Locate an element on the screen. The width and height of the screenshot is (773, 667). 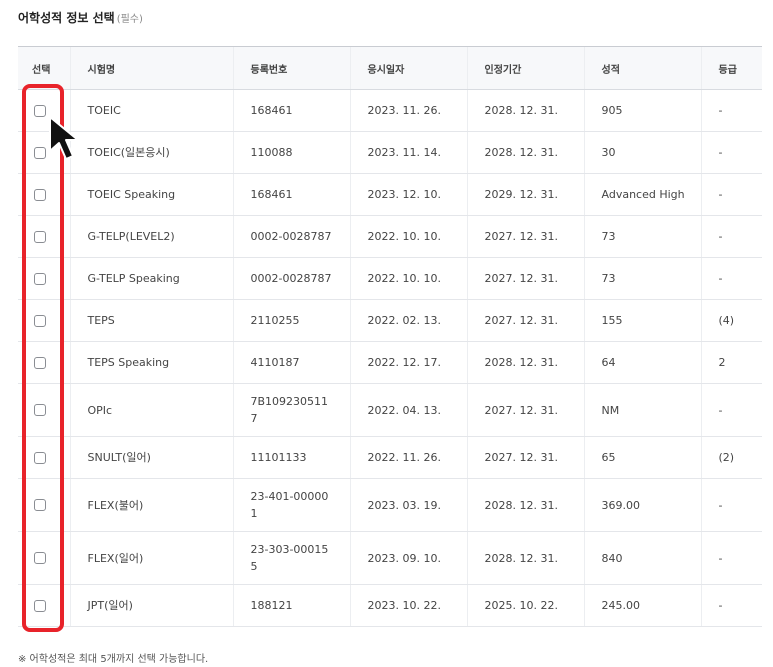
reg-no-text: 23-401-000001 is located at coordinates (289, 505).